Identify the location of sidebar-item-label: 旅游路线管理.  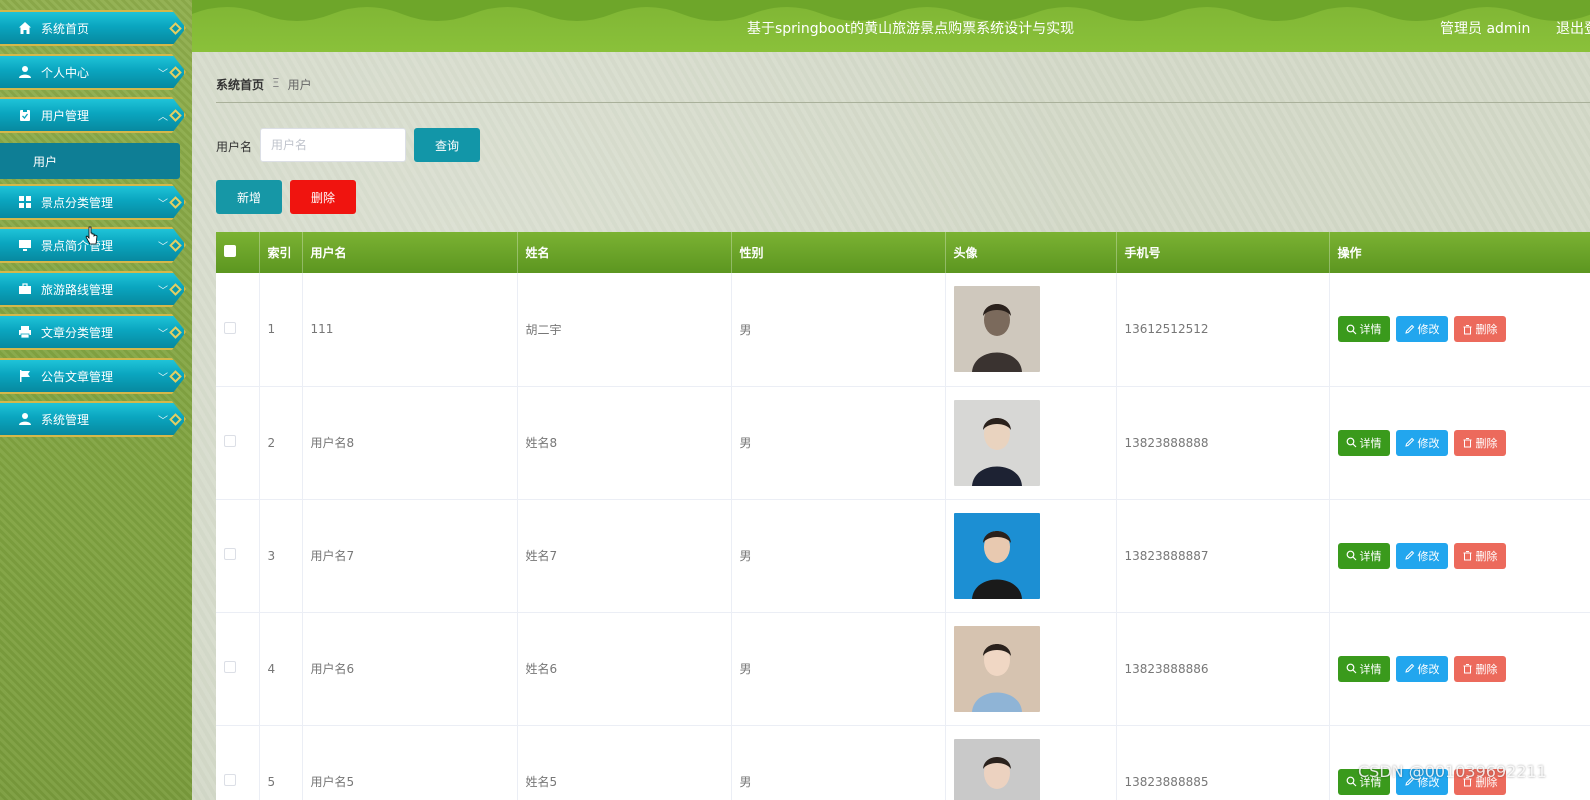
(77, 289).